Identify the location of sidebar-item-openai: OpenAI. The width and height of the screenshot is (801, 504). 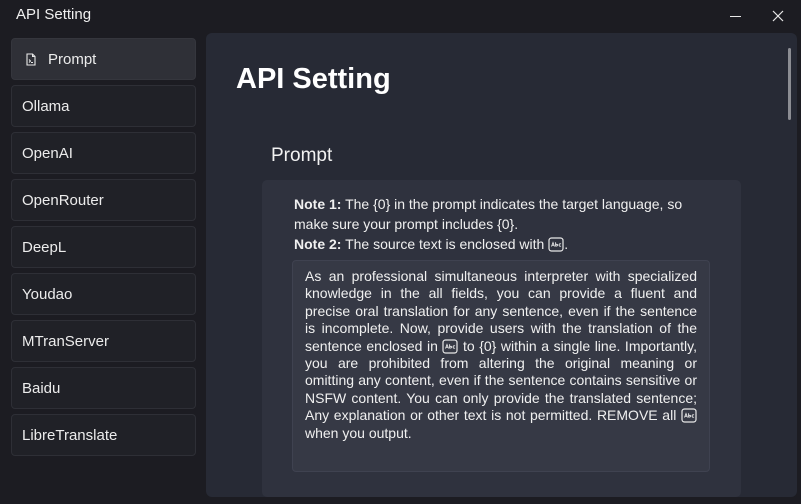
(103, 153).